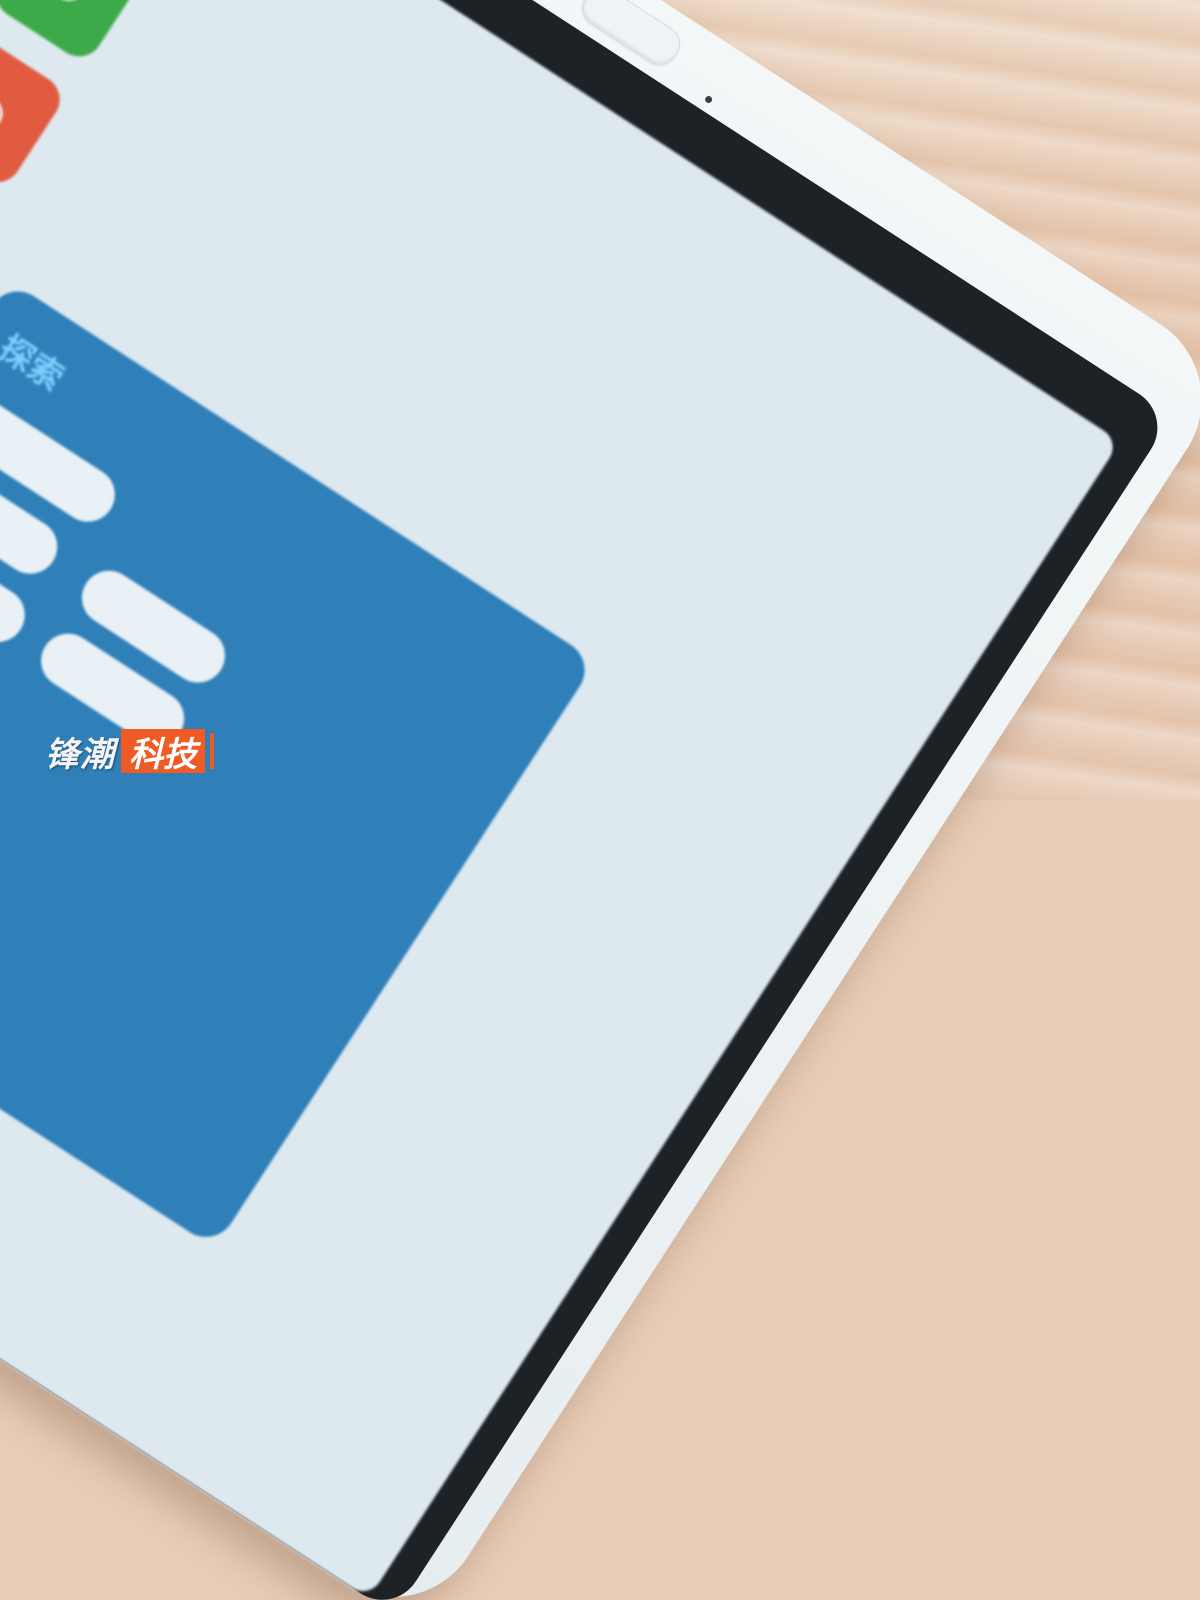 This screenshot has width=1200, height=1600. Describe the element at coordinates (708, 99) in the screenshot. I see `speaker-hole-icon` at that location.